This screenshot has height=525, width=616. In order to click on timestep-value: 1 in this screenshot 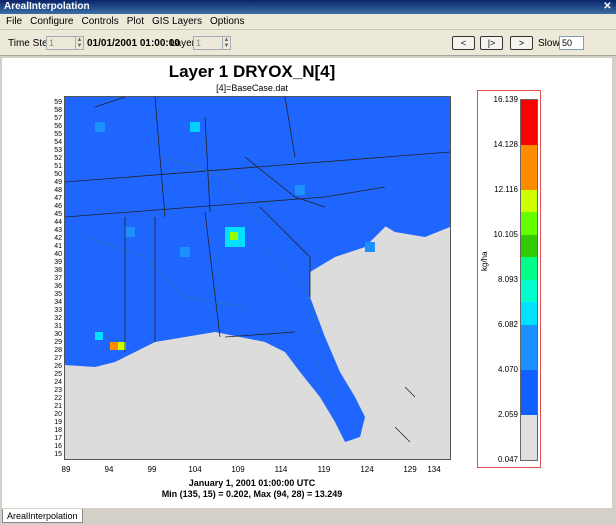, I will do `click(52, 43)`.